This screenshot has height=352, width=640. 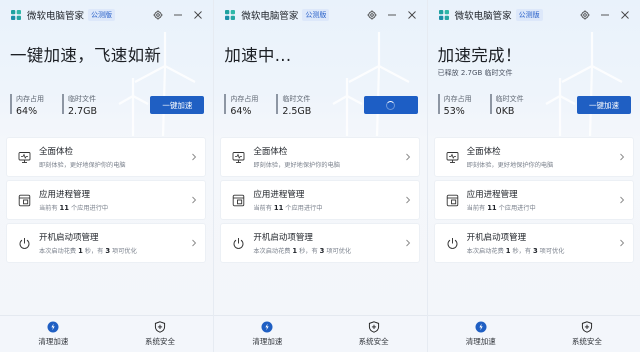 I want to click on stats-row: 内存占用 64% 临时文件 2.5GB, so click(x=276, y=105).